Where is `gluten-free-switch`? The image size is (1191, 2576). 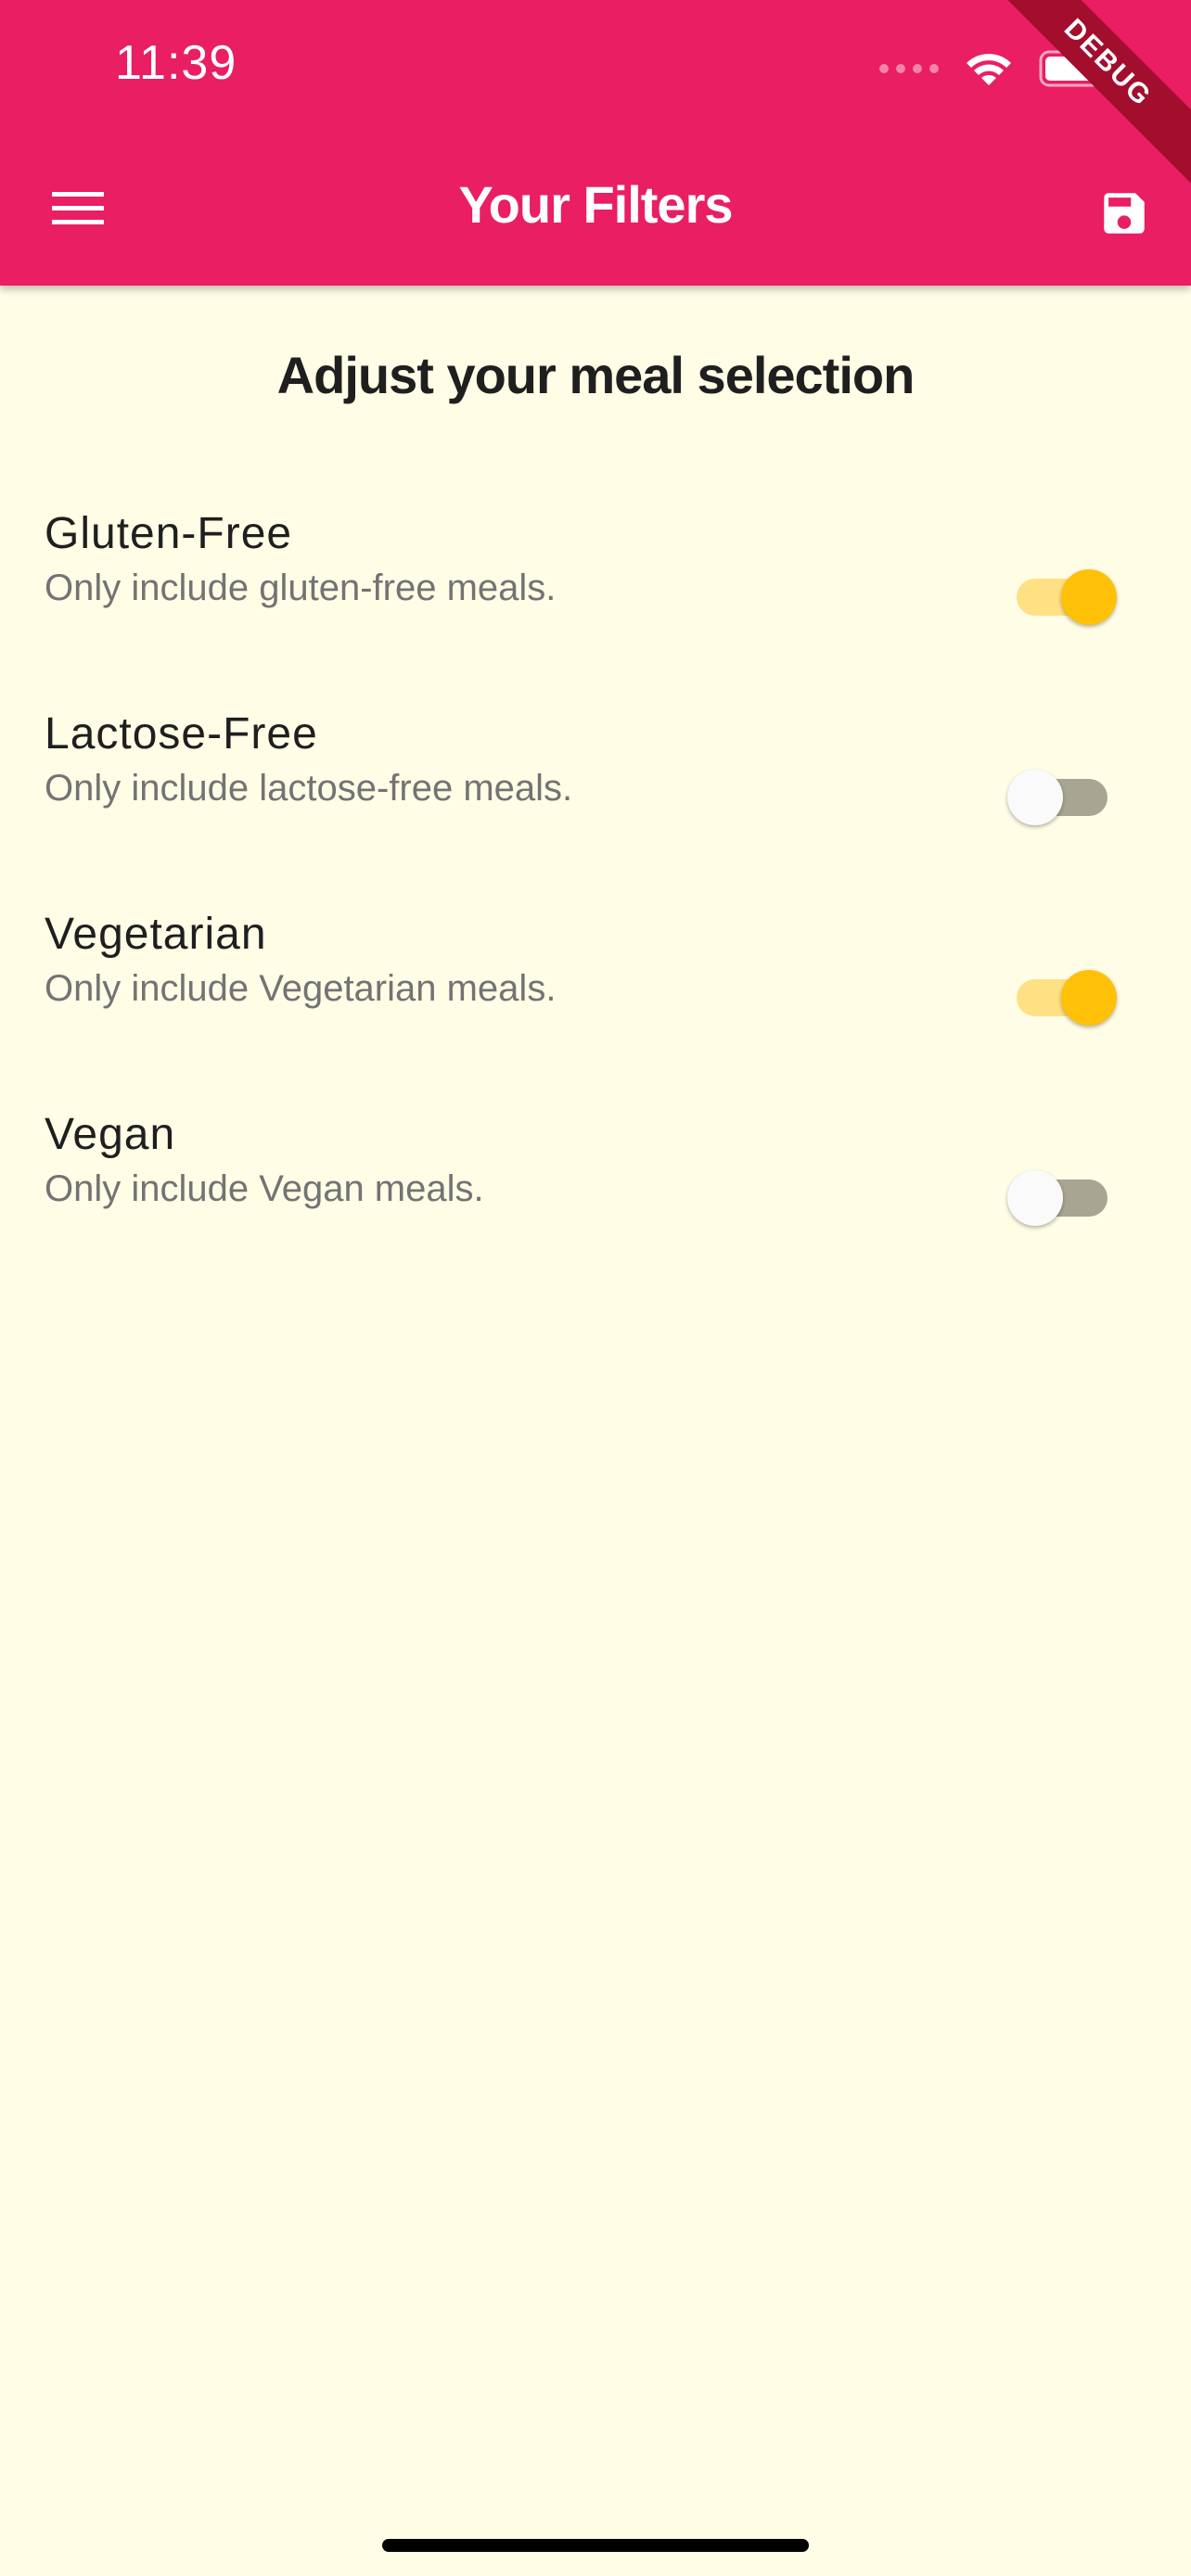
gluten-free-switch is located at coordinates (1062, 597).